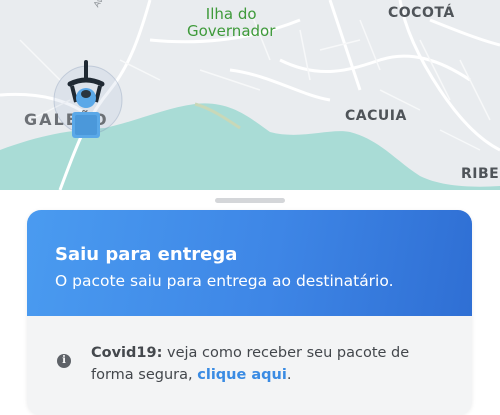  I want to click on notice-link: clique aqui, so click(242, 375).